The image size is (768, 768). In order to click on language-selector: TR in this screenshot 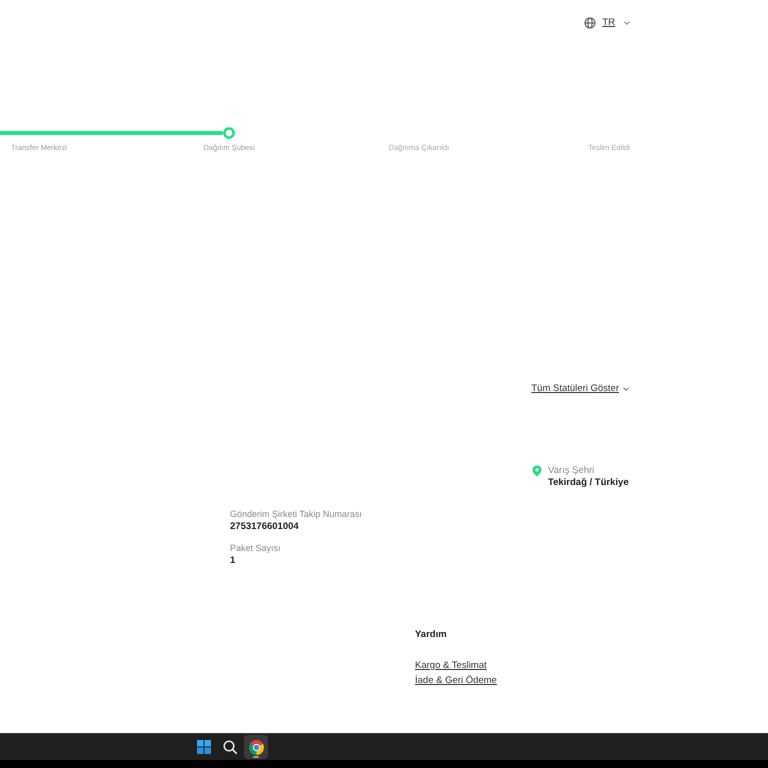, I will do `click(607, 22)`.